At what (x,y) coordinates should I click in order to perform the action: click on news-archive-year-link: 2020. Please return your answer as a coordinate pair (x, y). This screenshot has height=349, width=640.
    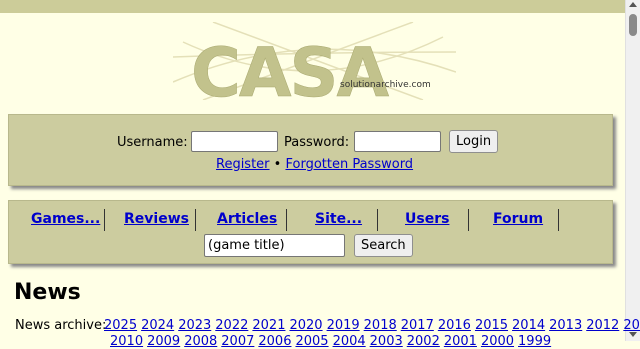
    Looking at the image, I should click on (305, 325).